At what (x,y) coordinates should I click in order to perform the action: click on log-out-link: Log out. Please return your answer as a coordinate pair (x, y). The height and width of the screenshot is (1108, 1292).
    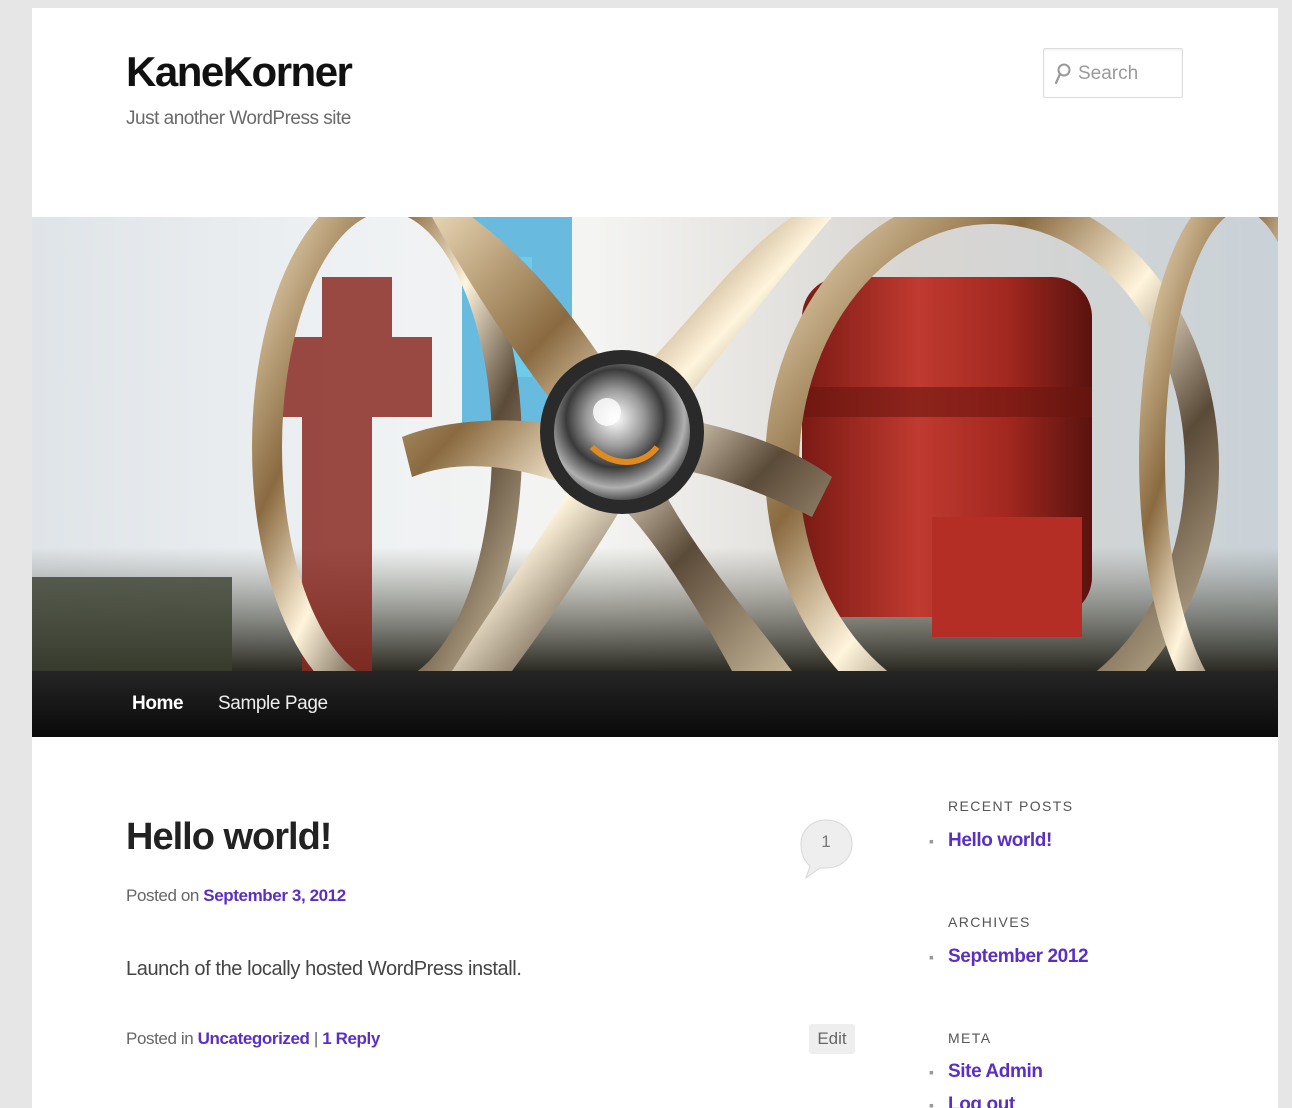
    Looking at the image, I should click on (981, 1101).